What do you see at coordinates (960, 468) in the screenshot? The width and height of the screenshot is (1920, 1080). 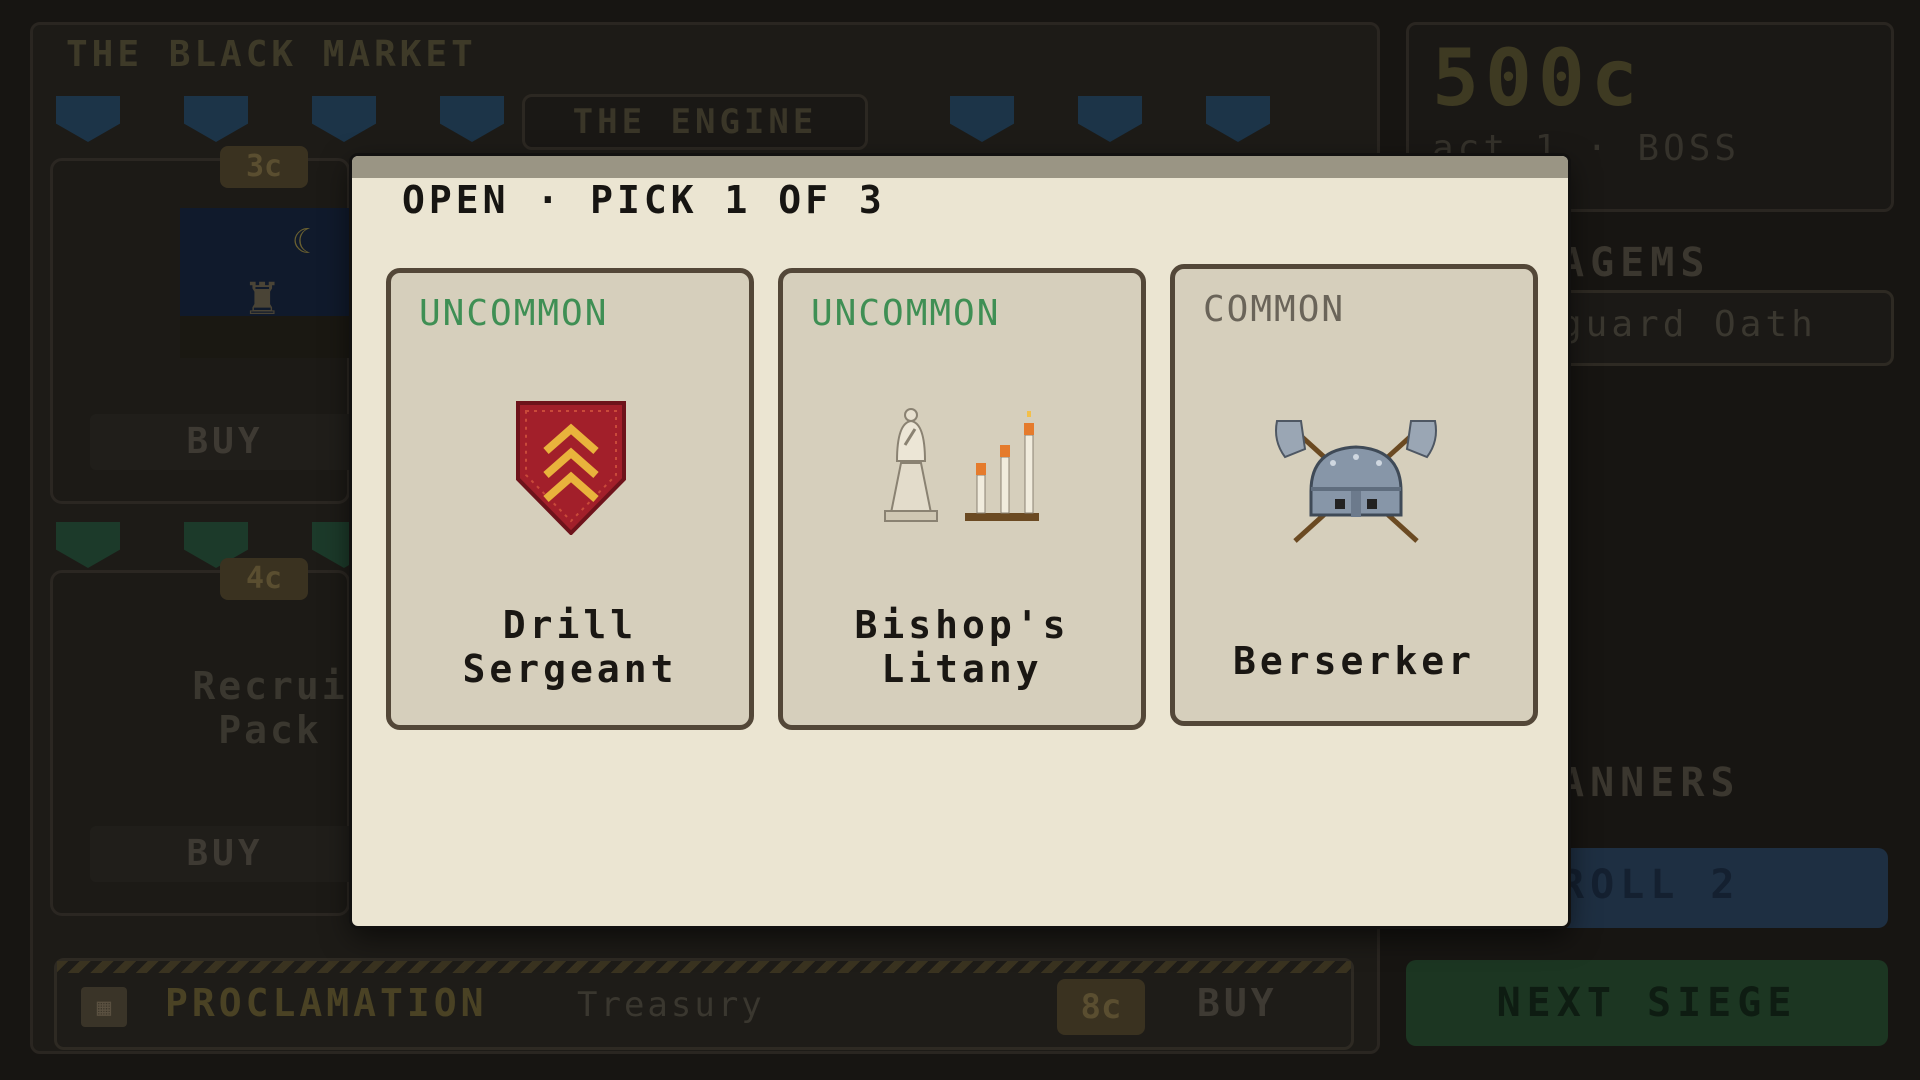 I see `bishop-candles-icon` at bounding box center [960, 468].